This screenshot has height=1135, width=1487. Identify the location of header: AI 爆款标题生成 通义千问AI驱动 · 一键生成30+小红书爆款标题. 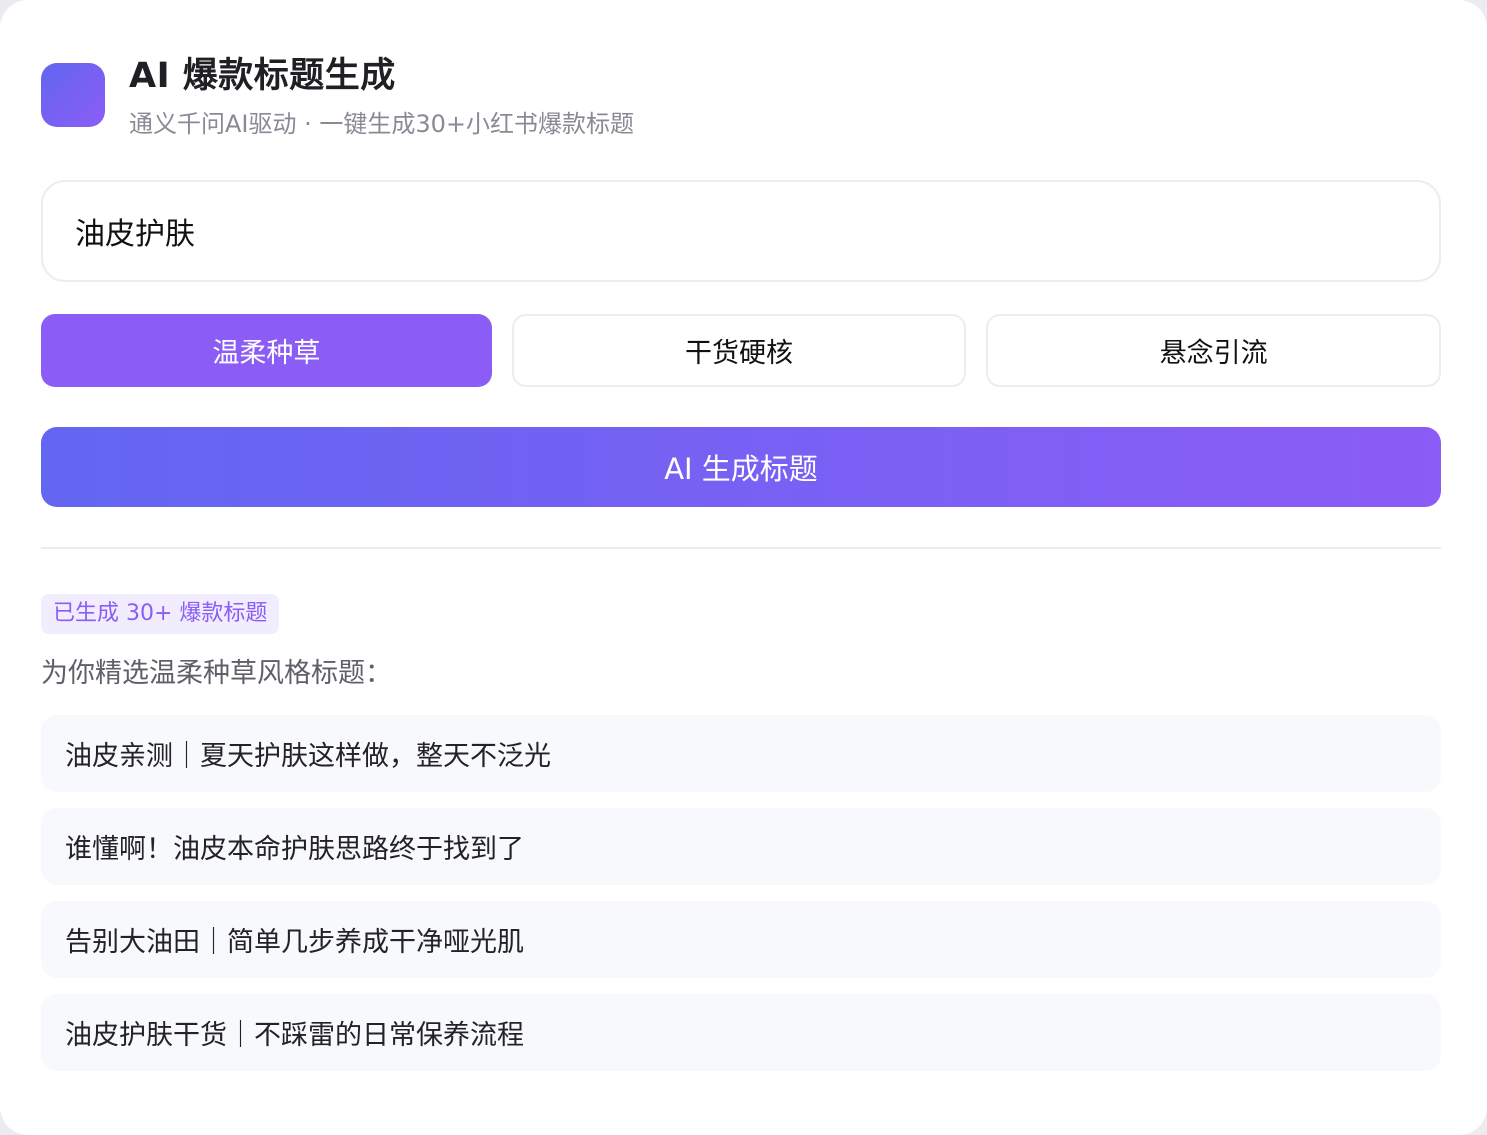
(337, 97).